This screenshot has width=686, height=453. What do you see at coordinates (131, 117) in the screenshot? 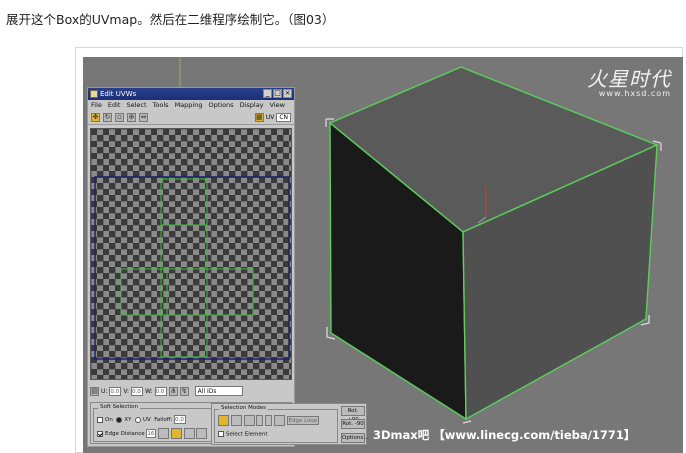
I see `freeform-icon: ⊕` at bounding box center [131, 117].